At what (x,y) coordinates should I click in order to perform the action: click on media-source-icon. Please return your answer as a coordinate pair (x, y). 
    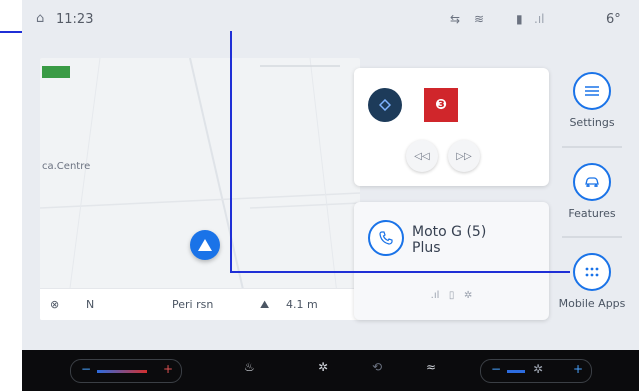
    Looking at the image, I should click on (385, 105).